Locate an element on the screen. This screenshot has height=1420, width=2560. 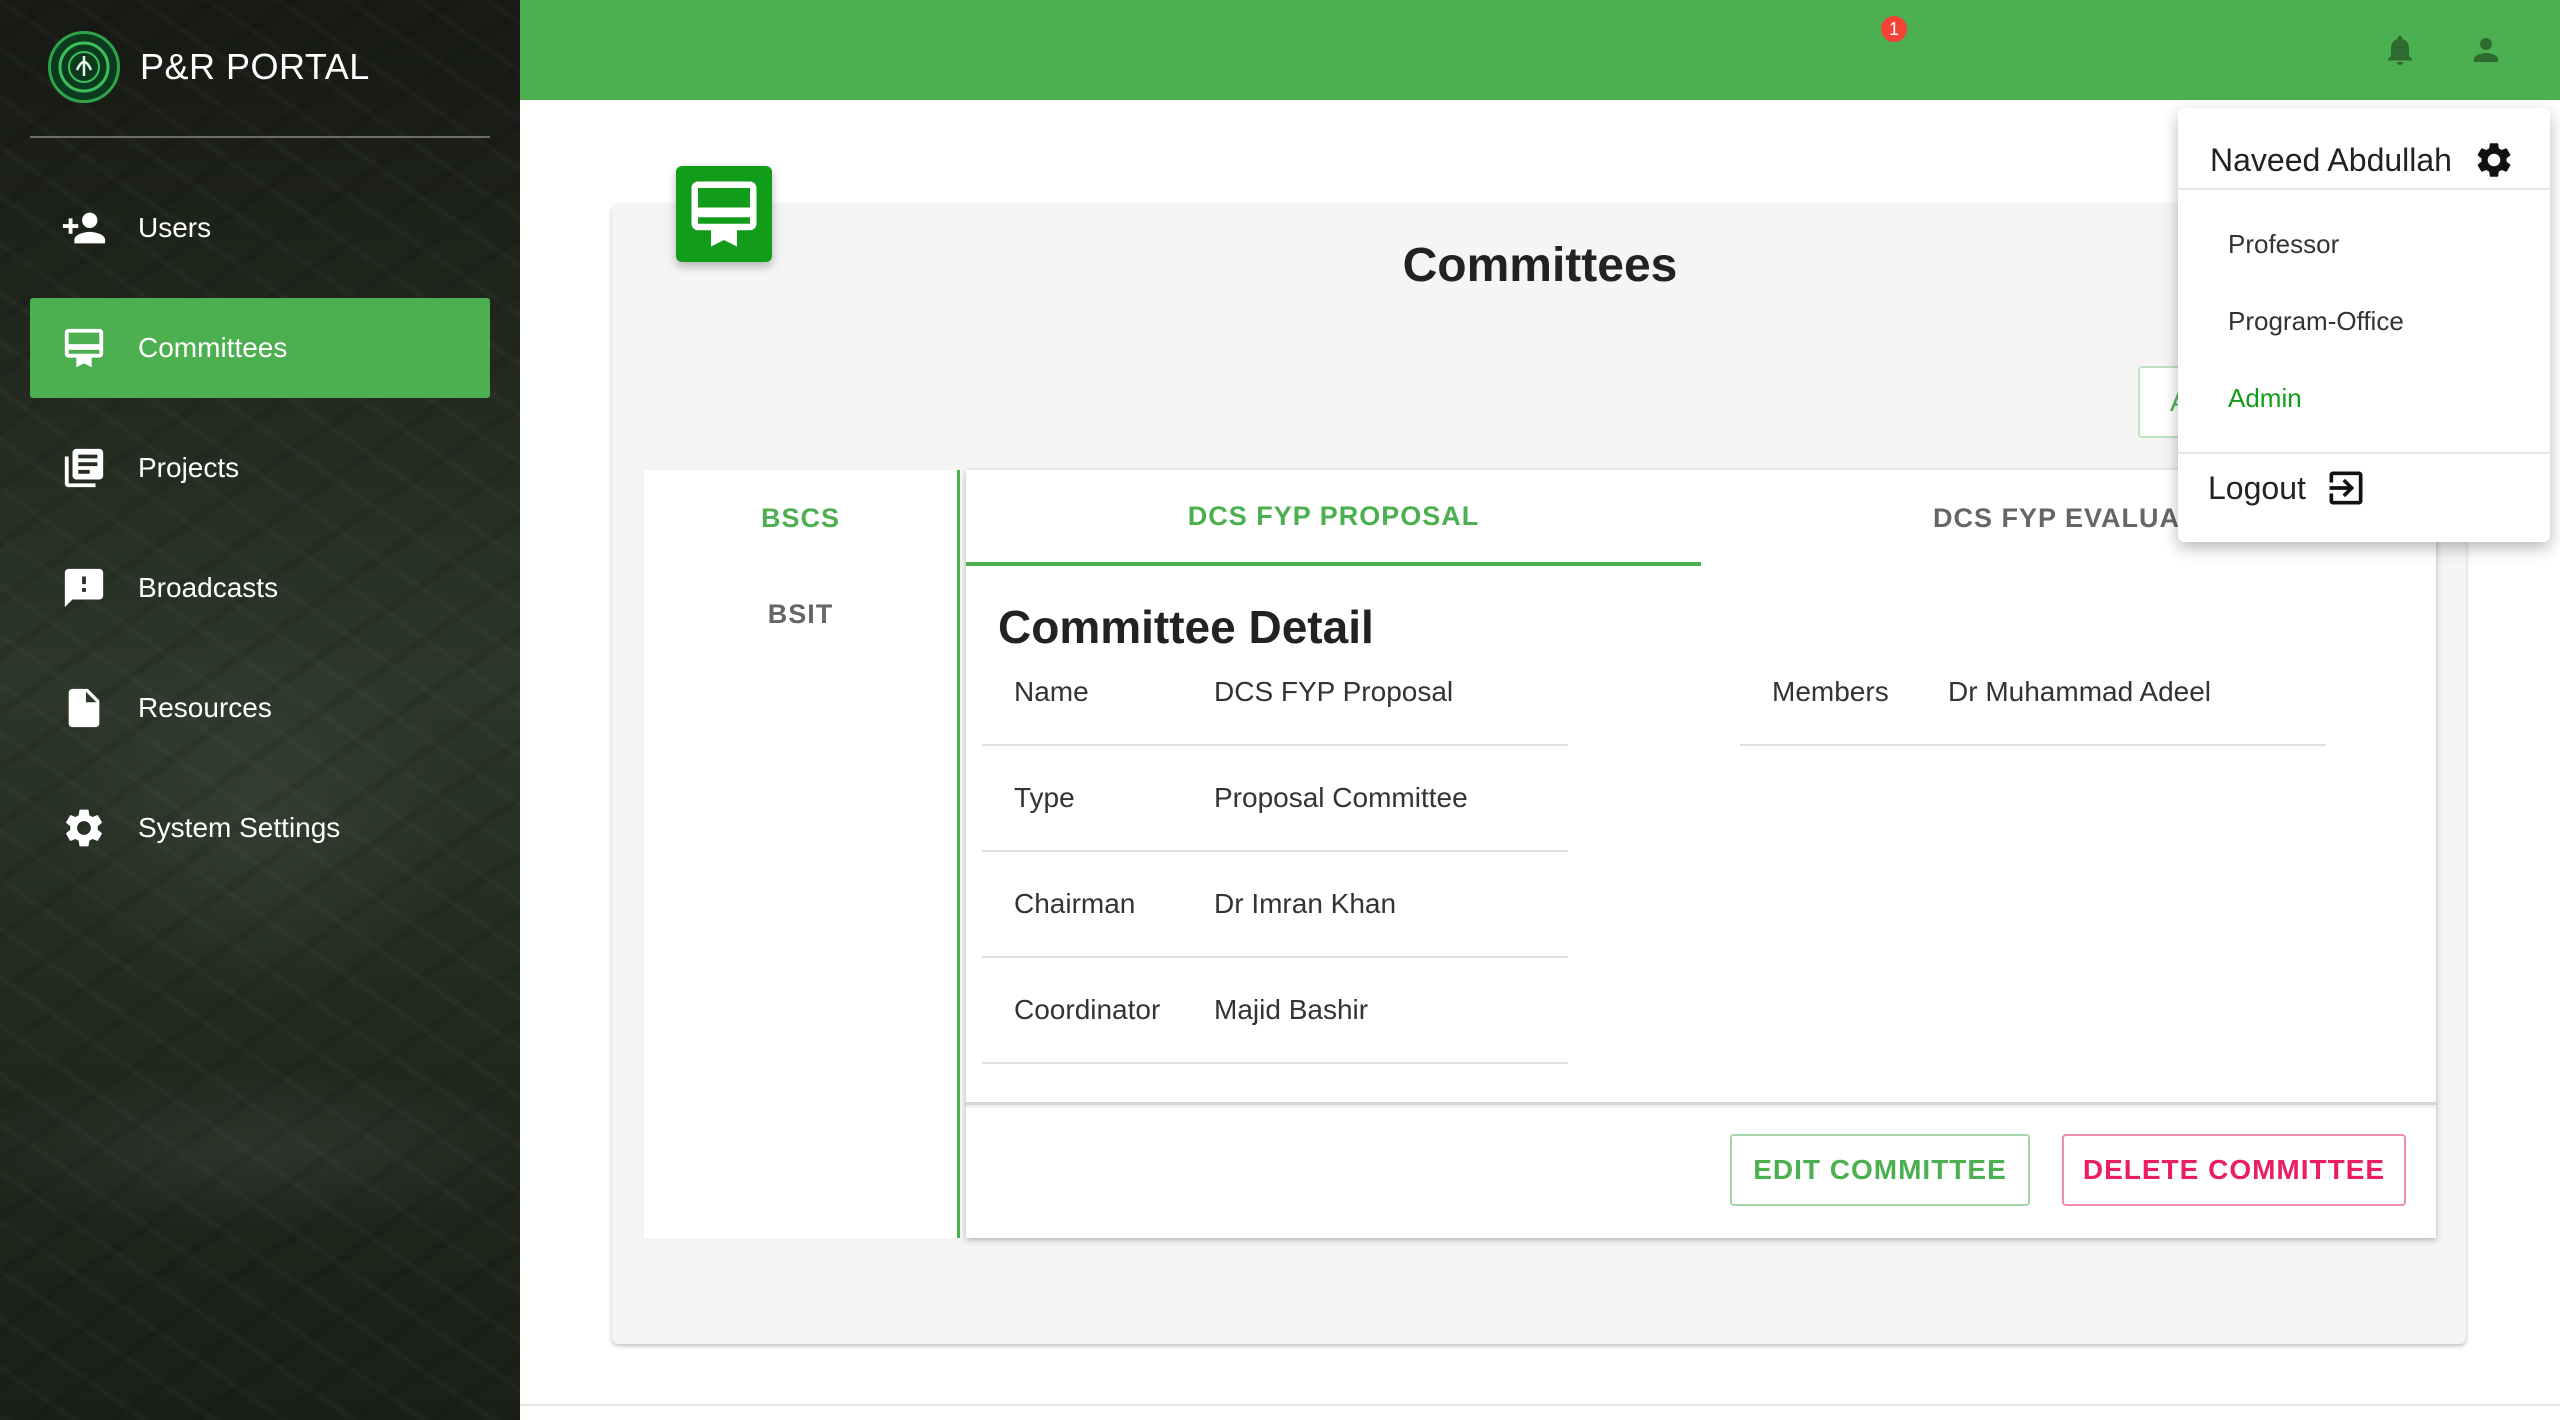
field-label: Chairman is located at coordinates (1075, 903).